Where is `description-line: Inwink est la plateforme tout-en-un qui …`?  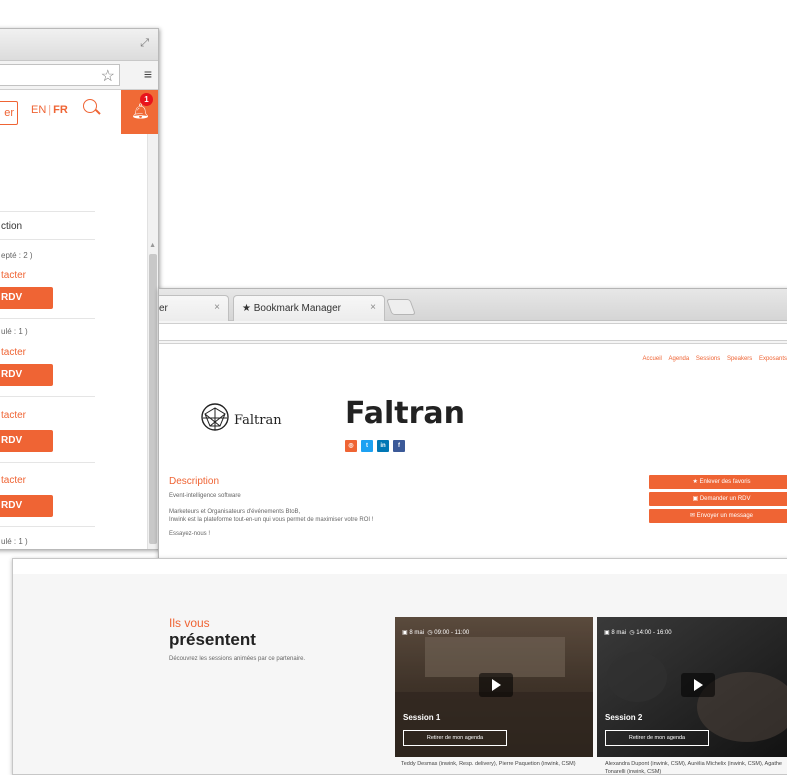 description-line: Inwink est la plateforme tout-en-un qui … is located at coordinates (271, 520).